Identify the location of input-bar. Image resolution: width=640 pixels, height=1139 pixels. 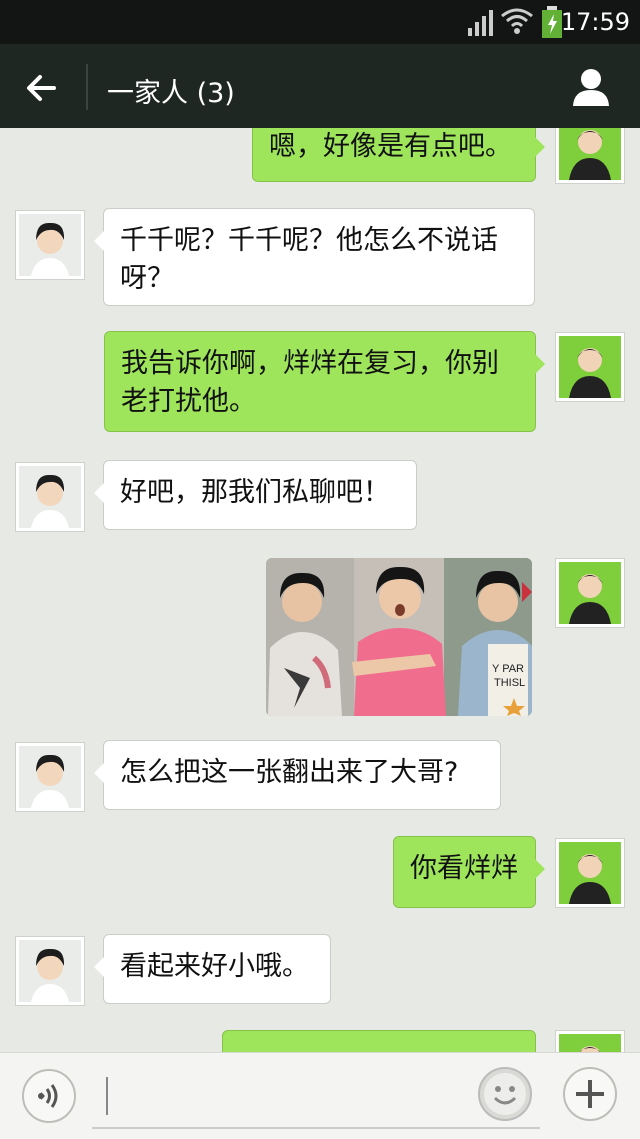
(320, 1095).